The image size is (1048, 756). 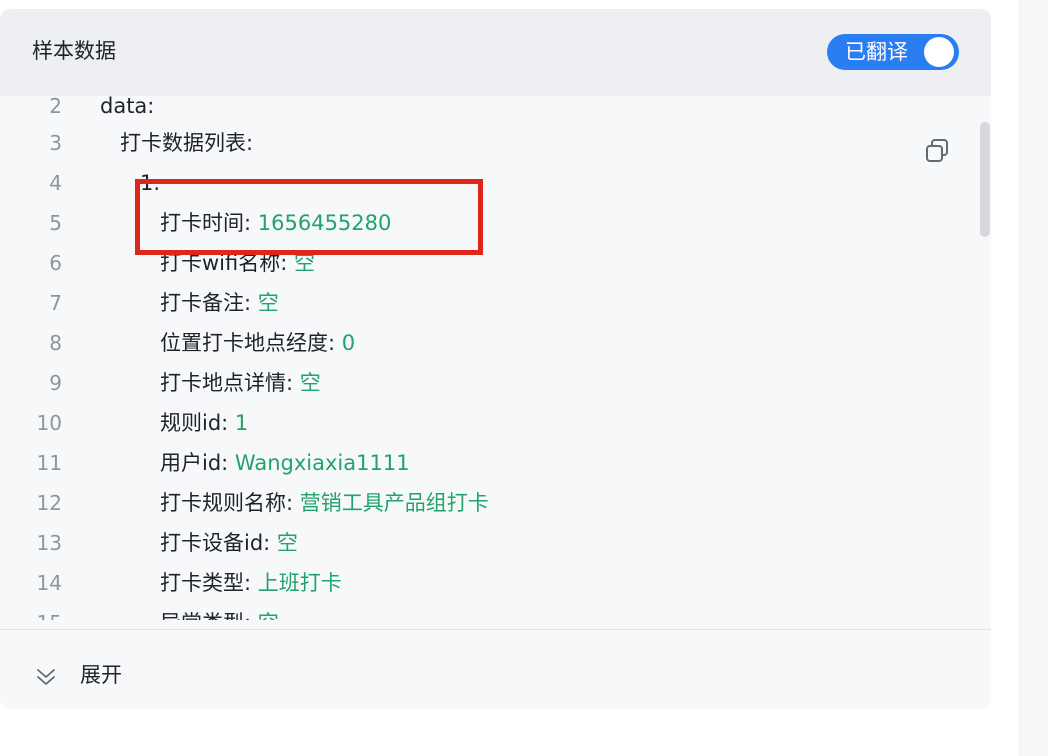 I want to click on translate-toggle: 已翻译, so click(x=893, y=52).